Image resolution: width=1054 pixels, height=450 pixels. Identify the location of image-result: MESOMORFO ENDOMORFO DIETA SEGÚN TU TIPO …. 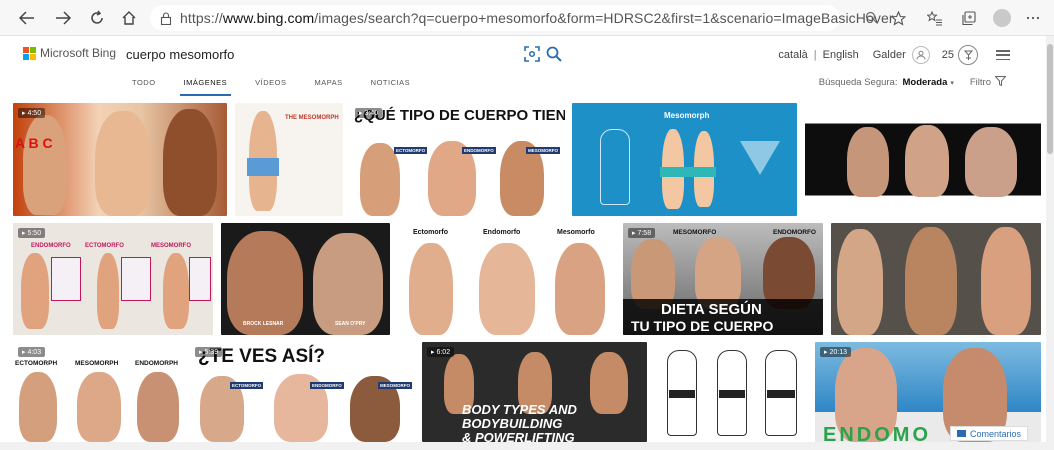
(723, 279).